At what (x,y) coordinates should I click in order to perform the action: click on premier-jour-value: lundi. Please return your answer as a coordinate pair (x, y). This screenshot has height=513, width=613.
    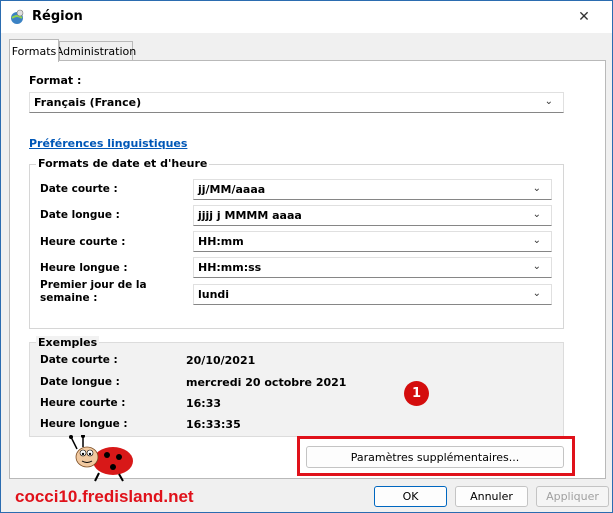
    Looking at the image, I should click on (214, 294).